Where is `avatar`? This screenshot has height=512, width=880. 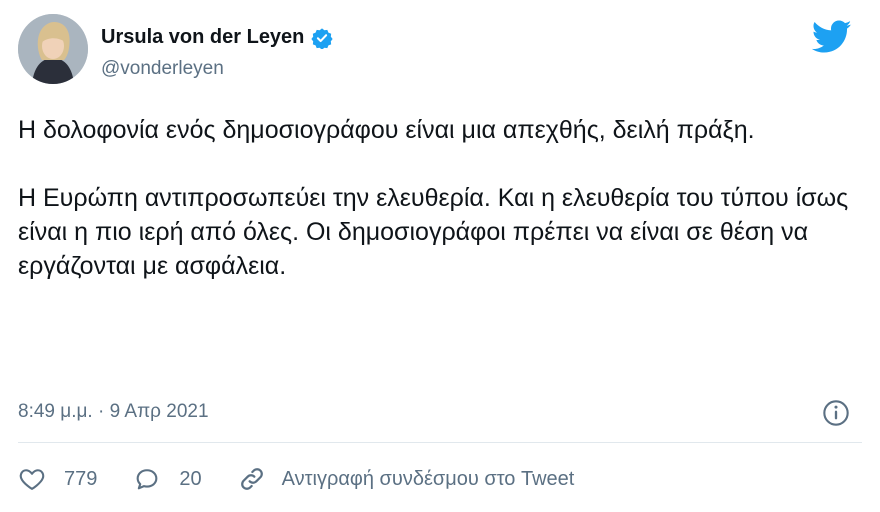
avatar is located at coordinates (53, 49).